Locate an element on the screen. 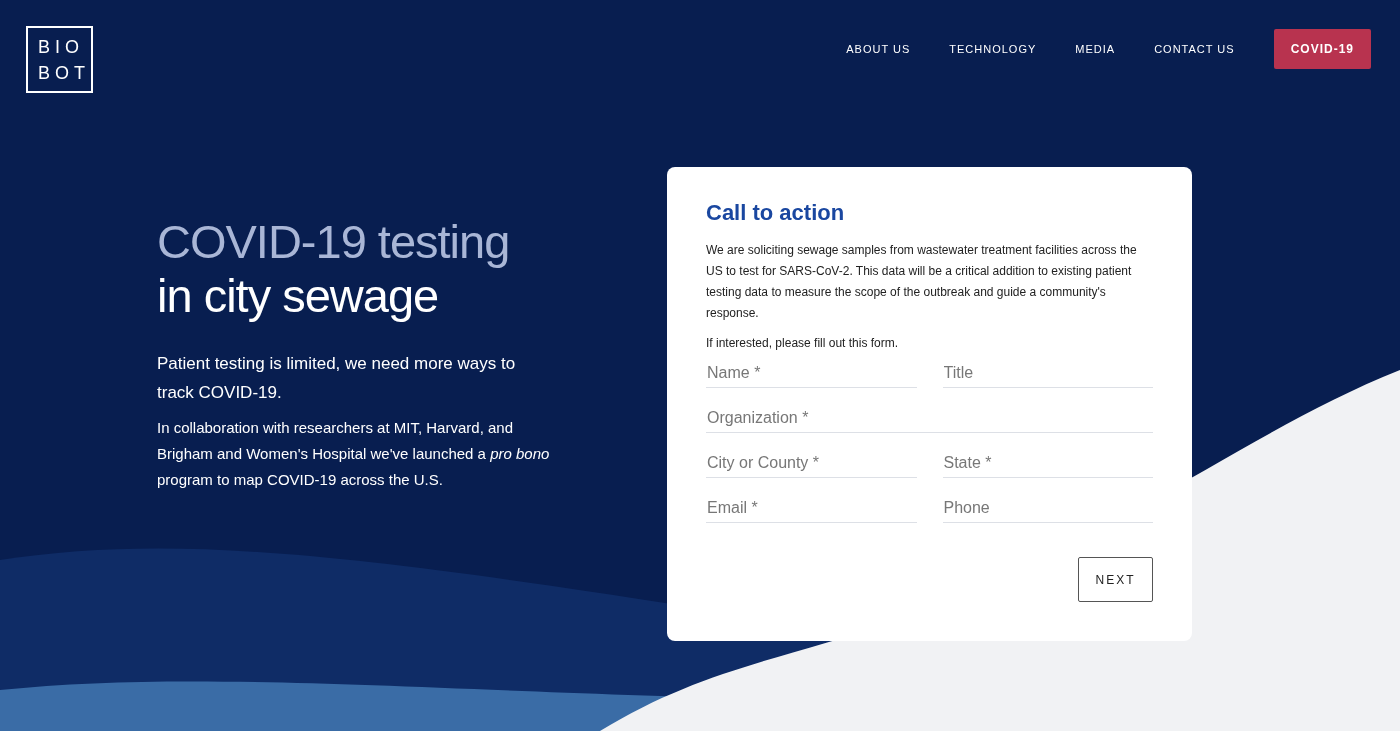  logo: BIO BOT is located at coordinates (59, 59).